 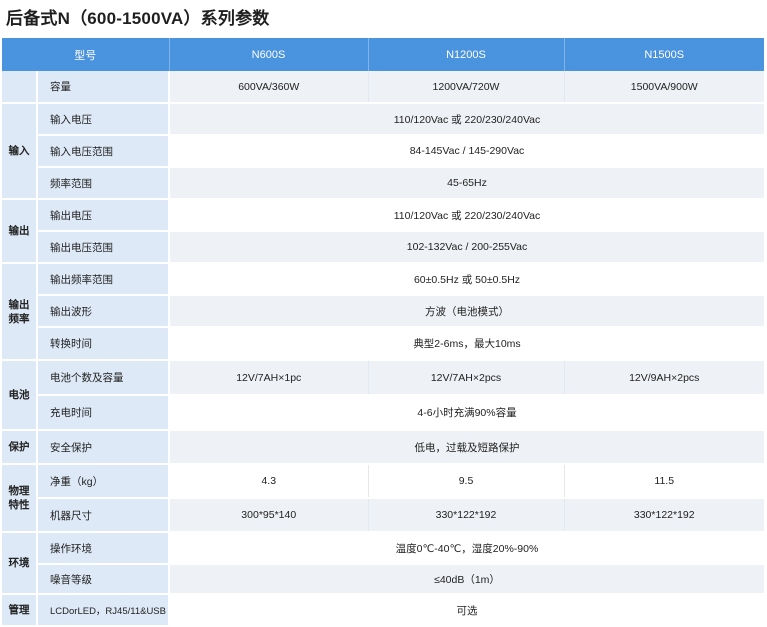 I want to click on group-input: 输入, so click(x=20, y=151).